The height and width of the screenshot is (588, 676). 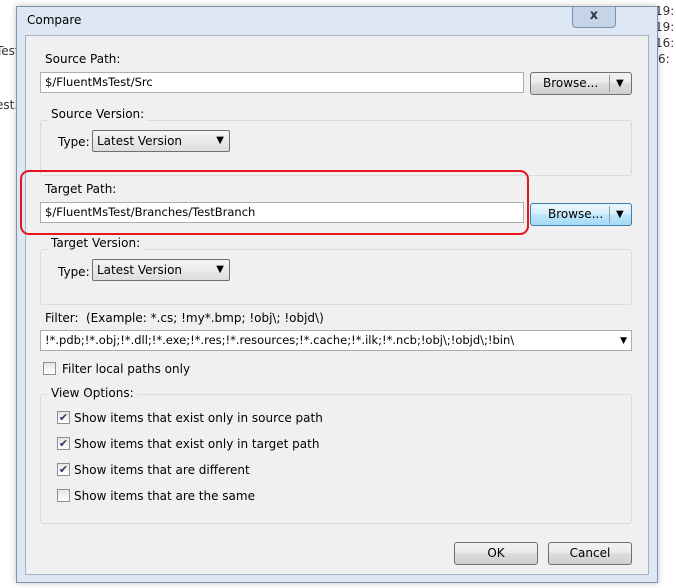 What do you see at coordinates (664, 59) in the screenshot?
I see `background-fragment: 6:` at bounding box center [664, 59].